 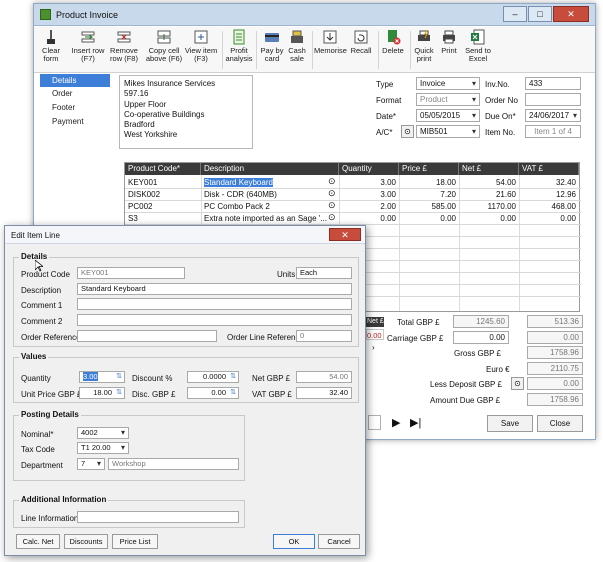 I want to click on record-number-field, so click(x=374, y=422).